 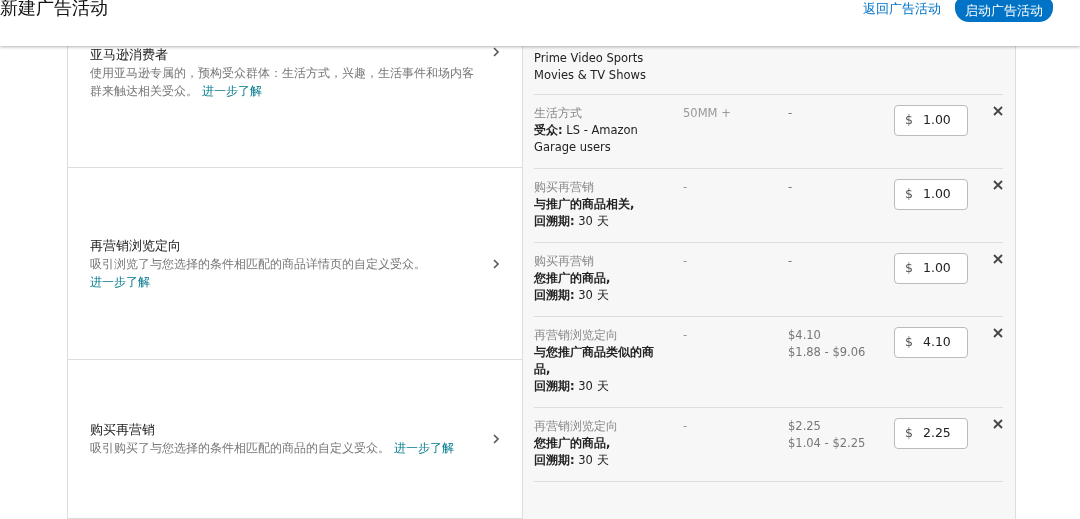 I want to click on bid-value: 2.25, so click(x=936, y=433).